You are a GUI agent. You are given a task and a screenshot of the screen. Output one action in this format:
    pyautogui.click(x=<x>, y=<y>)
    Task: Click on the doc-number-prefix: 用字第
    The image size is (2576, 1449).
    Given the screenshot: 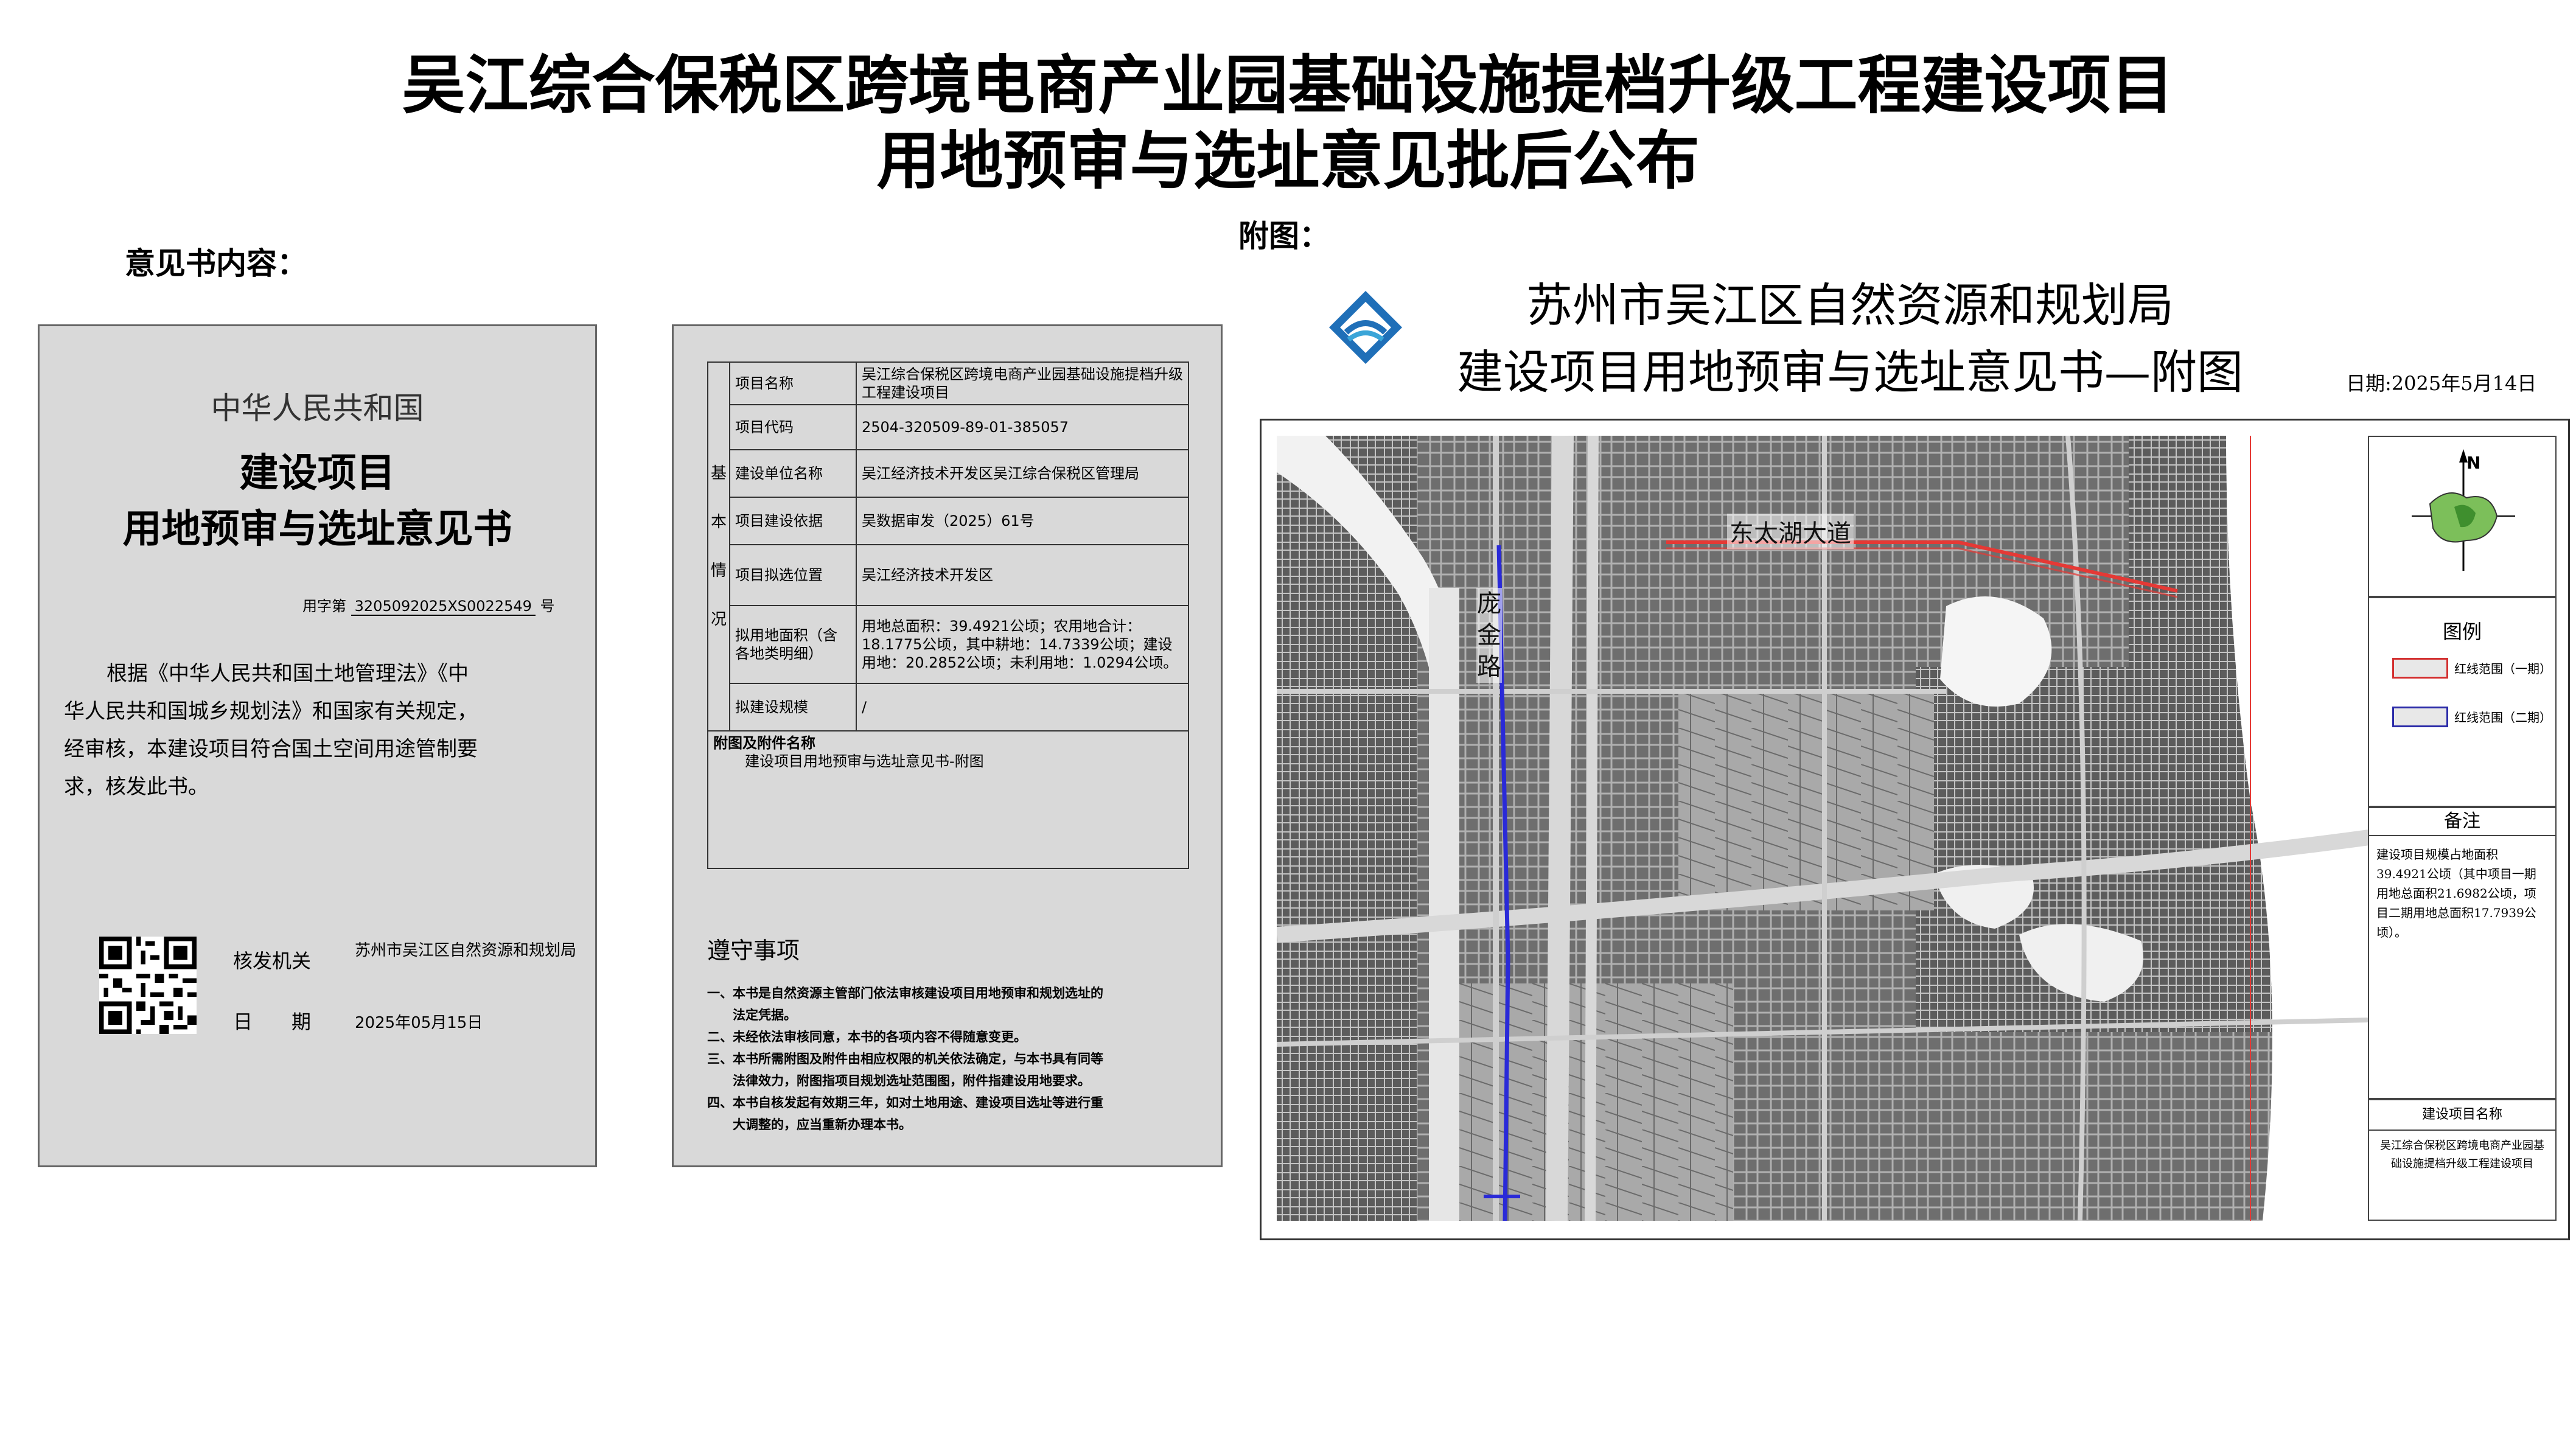 What is the action you would take?
    pyautogui.click(x=324, y=606)
    